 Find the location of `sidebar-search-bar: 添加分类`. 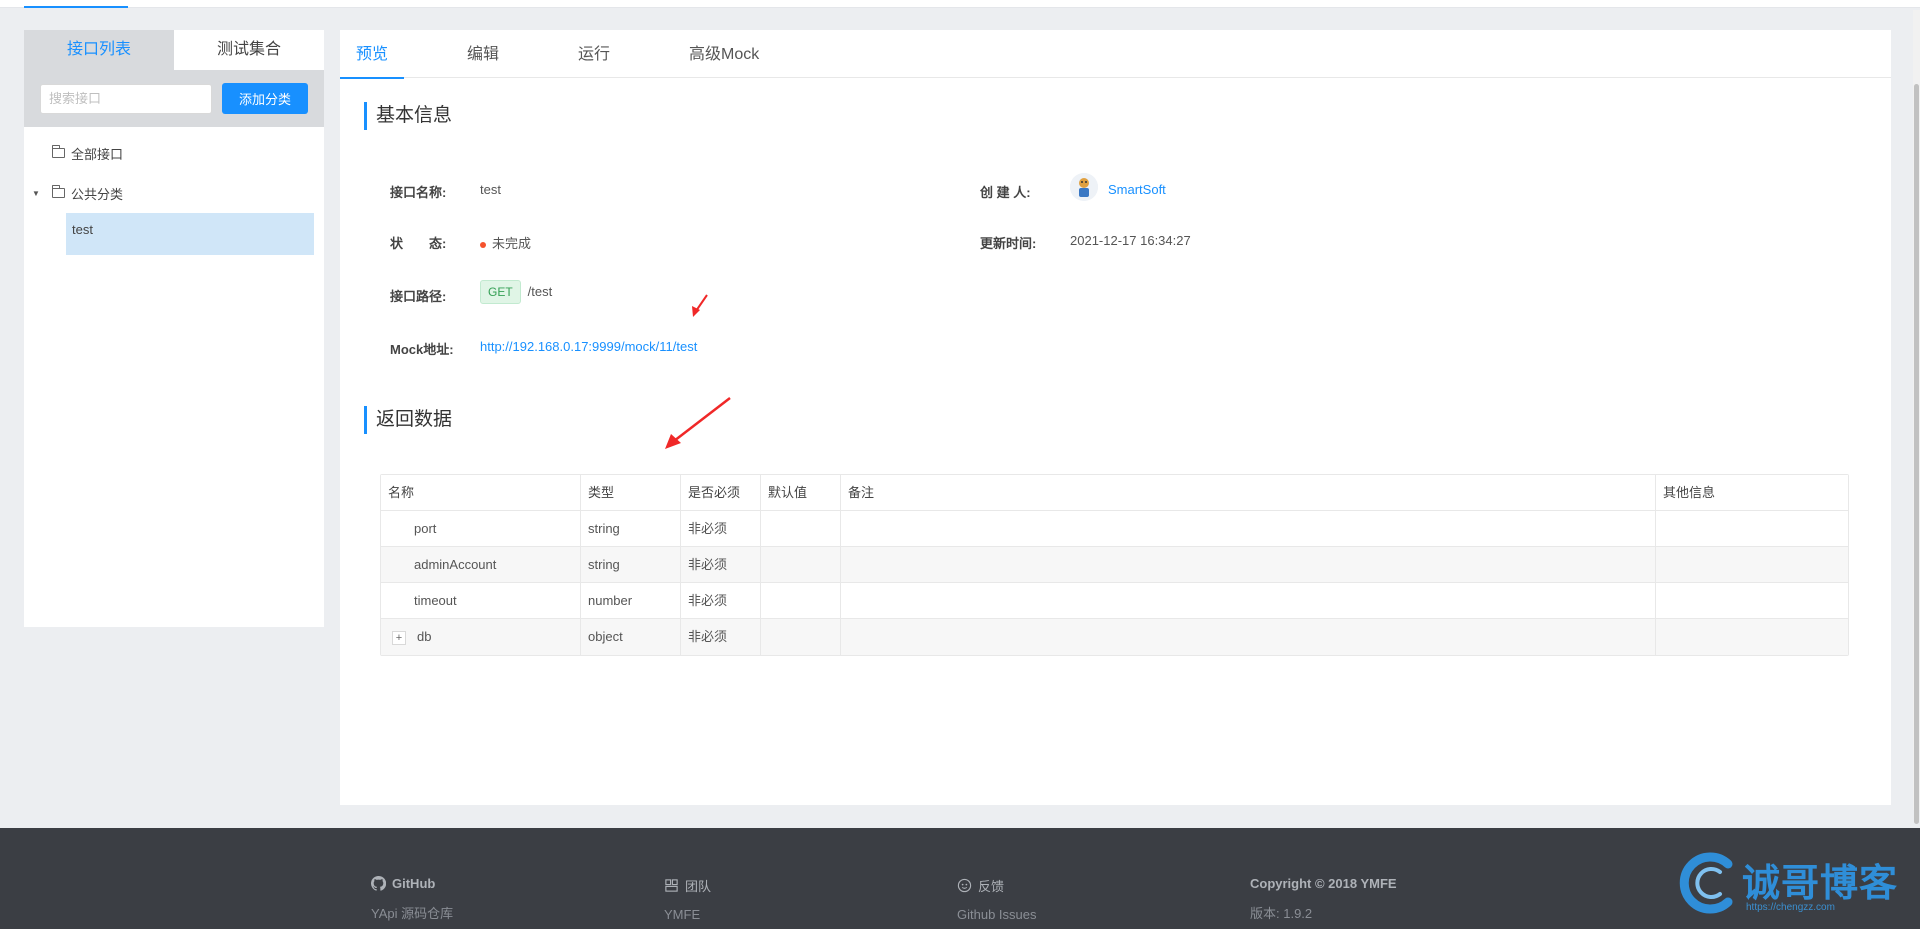

sidebar-search-bar: 添加分类 is located at coordinates (174, 98).